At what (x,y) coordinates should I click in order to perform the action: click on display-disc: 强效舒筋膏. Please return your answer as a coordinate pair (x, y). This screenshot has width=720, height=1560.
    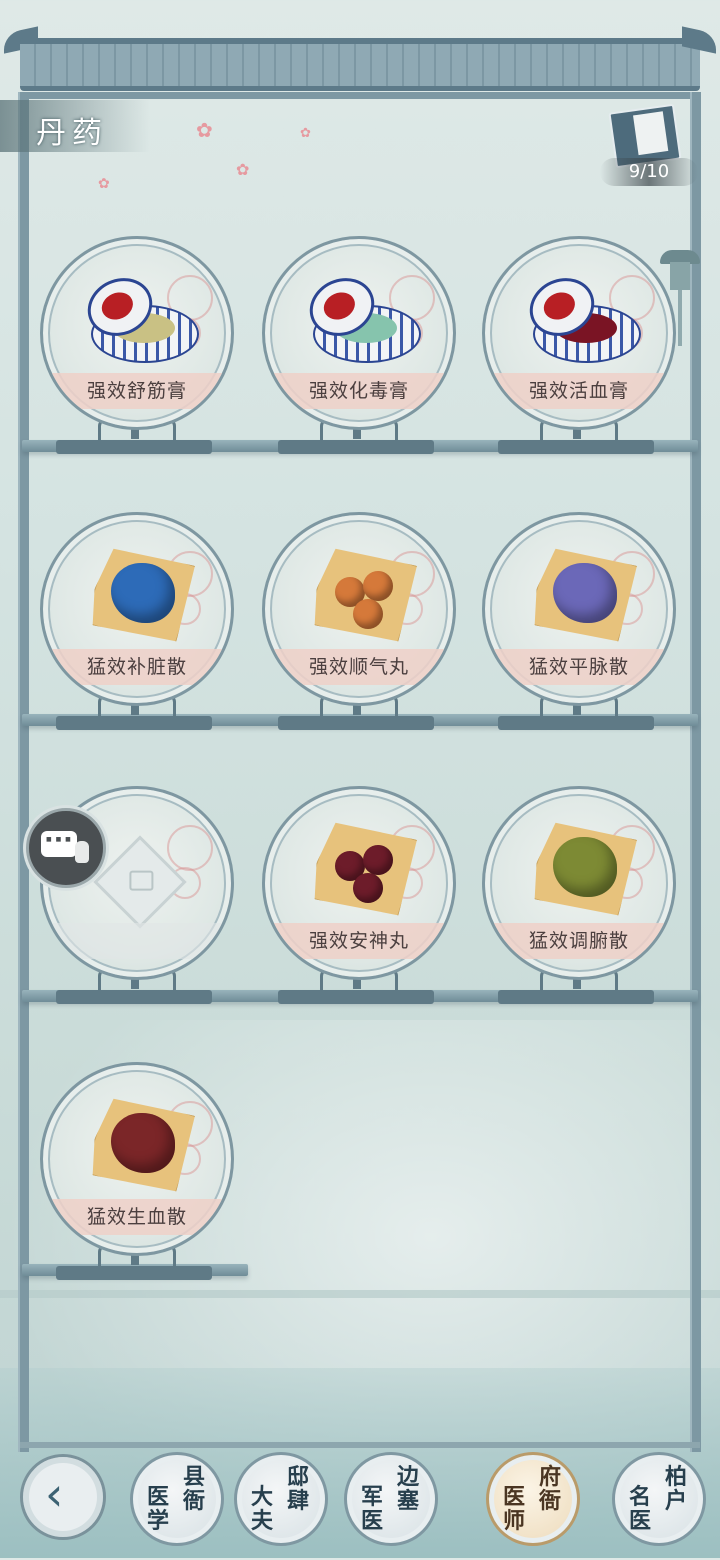
    Looking at the image, I should click on (137, 333).